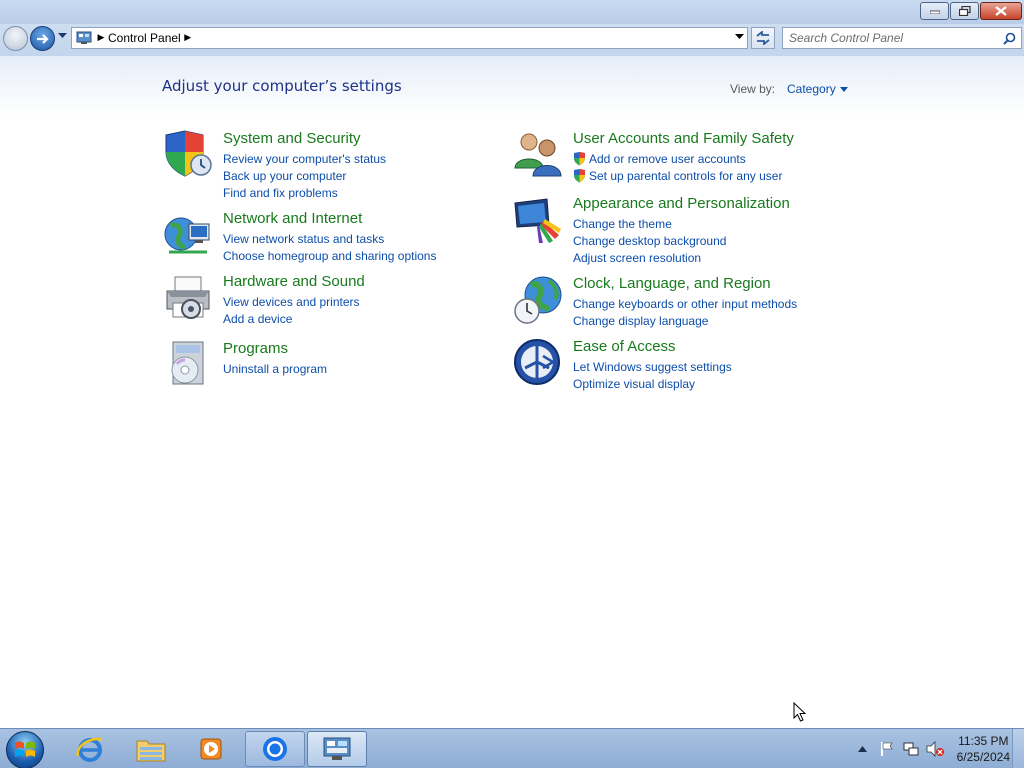 This screenshot has width=1024, height=768. Describe the element at coordinates (292, 218) in the screenshot. I see `category-title: Network and Internet` at that location.